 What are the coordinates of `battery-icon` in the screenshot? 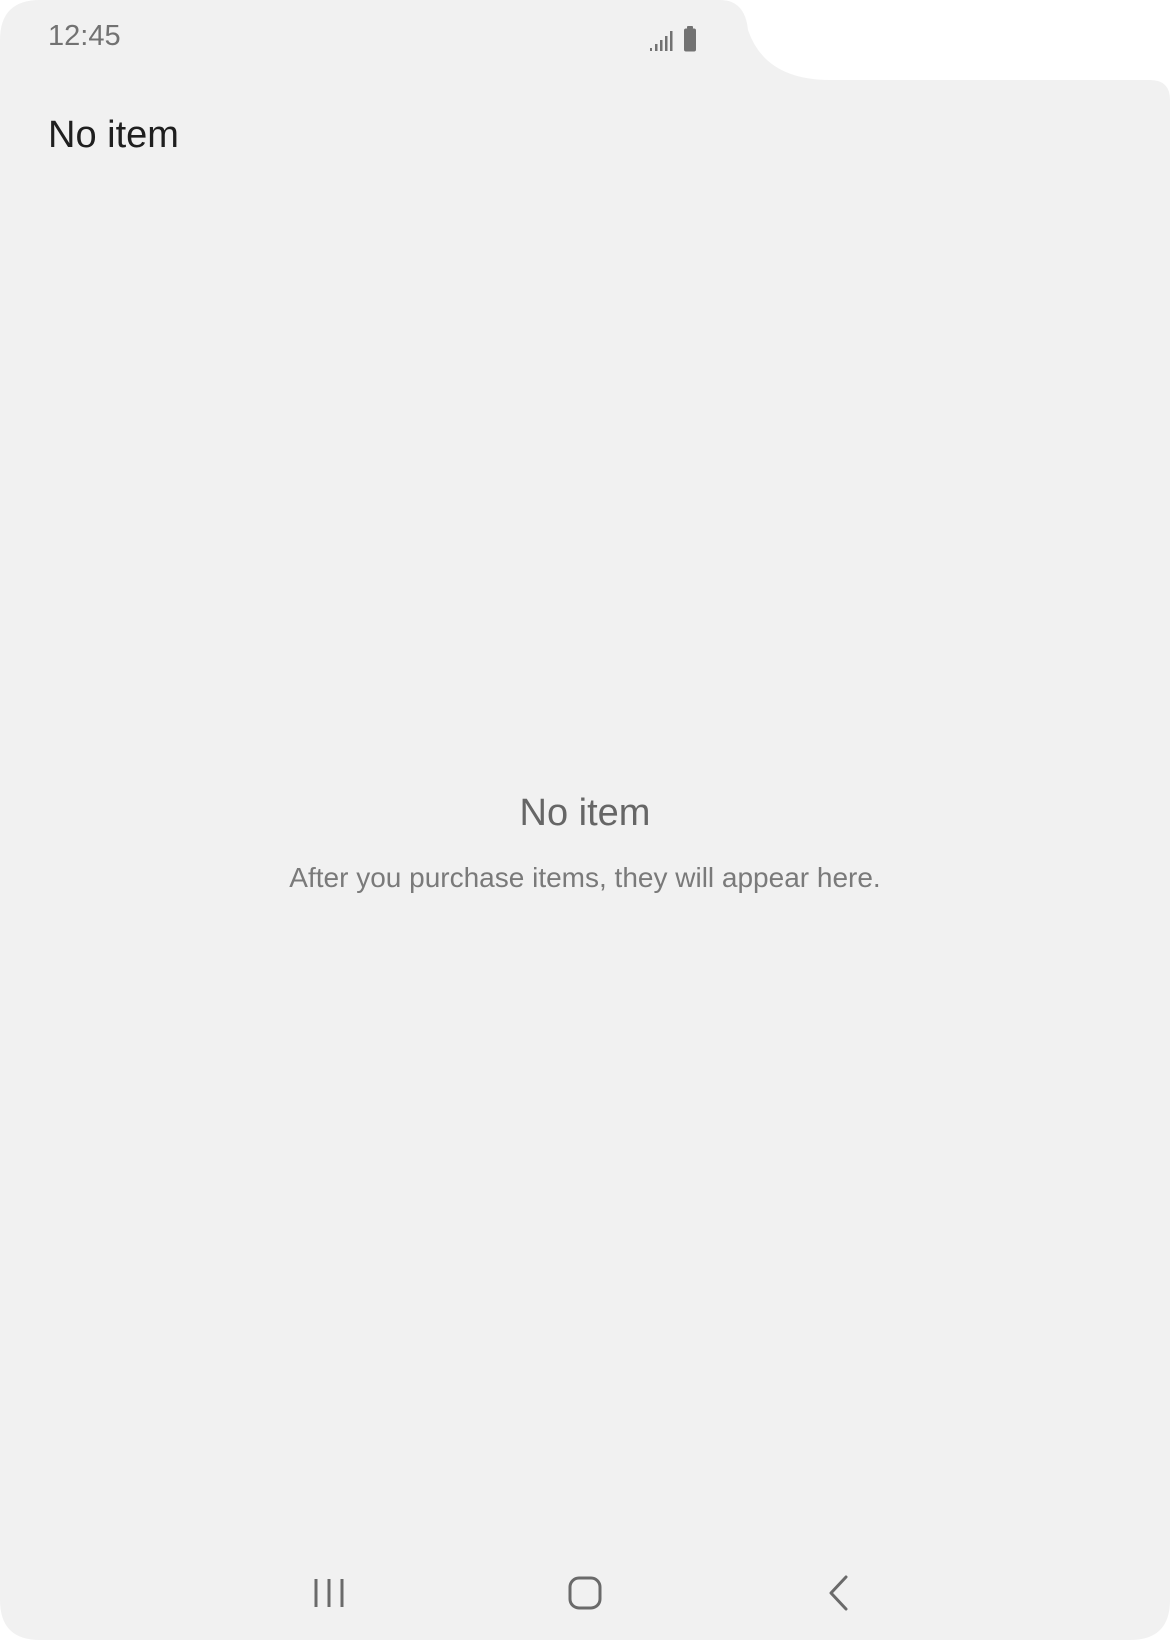 It's located at (690, 39).